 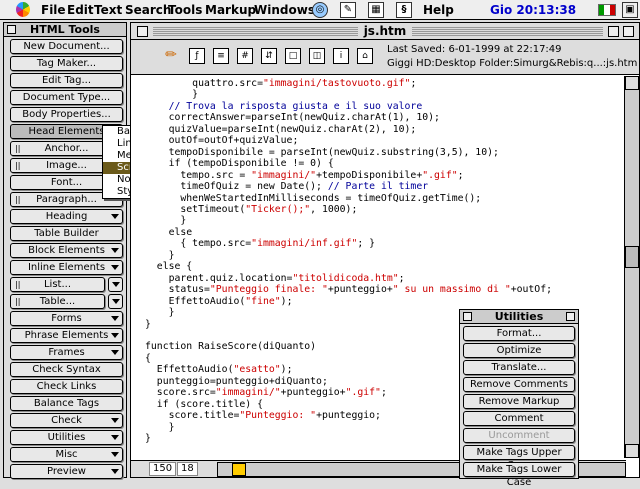 I want to click on palette-button-table: Table... ||, so click(x=57, y=301).